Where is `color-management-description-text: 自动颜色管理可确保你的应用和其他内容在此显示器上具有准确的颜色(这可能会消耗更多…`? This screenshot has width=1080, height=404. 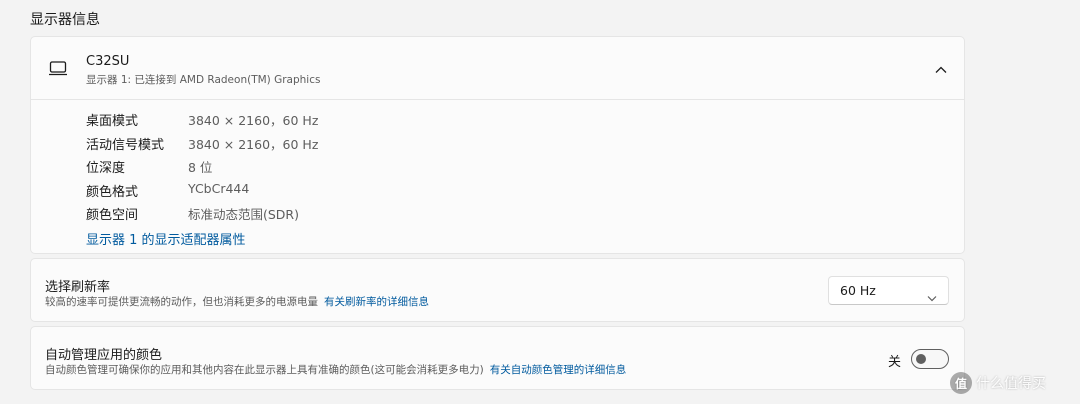 color-management-description-text: 自动颜色管理可确保你的应用和其他内容在此显示器上具有准确的颜色(这可能会消耗更多… is located at coordinates (264, 370).